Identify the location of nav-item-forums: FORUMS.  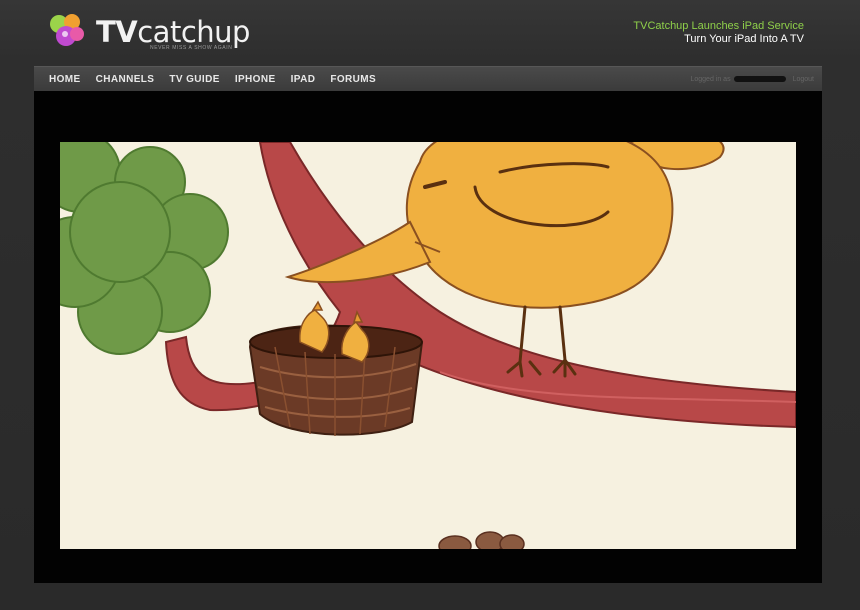
(353, 79).